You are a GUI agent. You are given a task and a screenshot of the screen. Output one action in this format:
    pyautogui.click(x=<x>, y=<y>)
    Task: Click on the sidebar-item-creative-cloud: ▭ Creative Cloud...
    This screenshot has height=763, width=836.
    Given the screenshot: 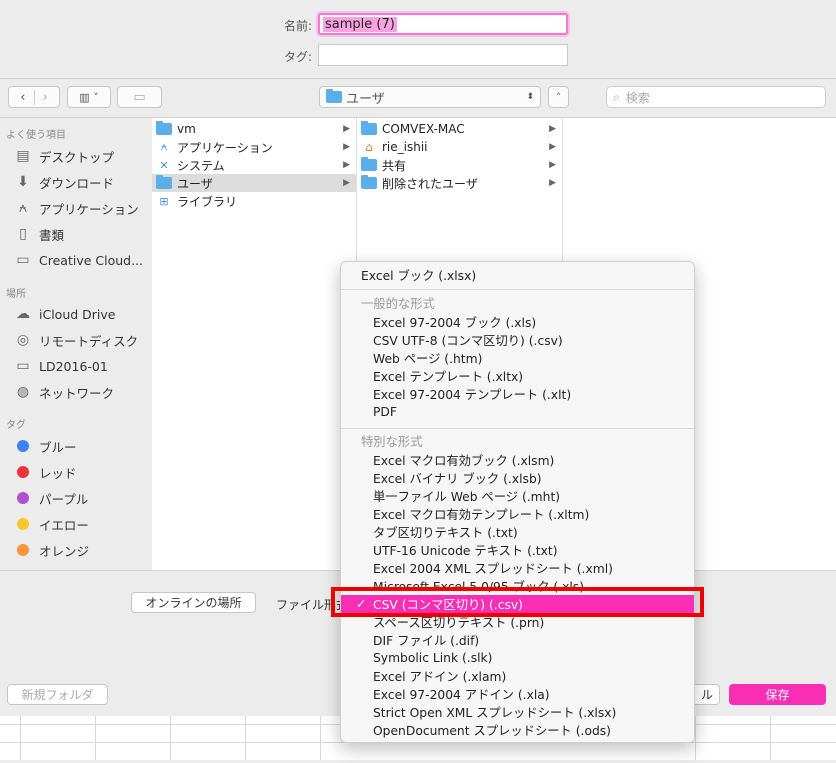 What is the action you would take?
    pyautogui.click(x=78, y=260)
    